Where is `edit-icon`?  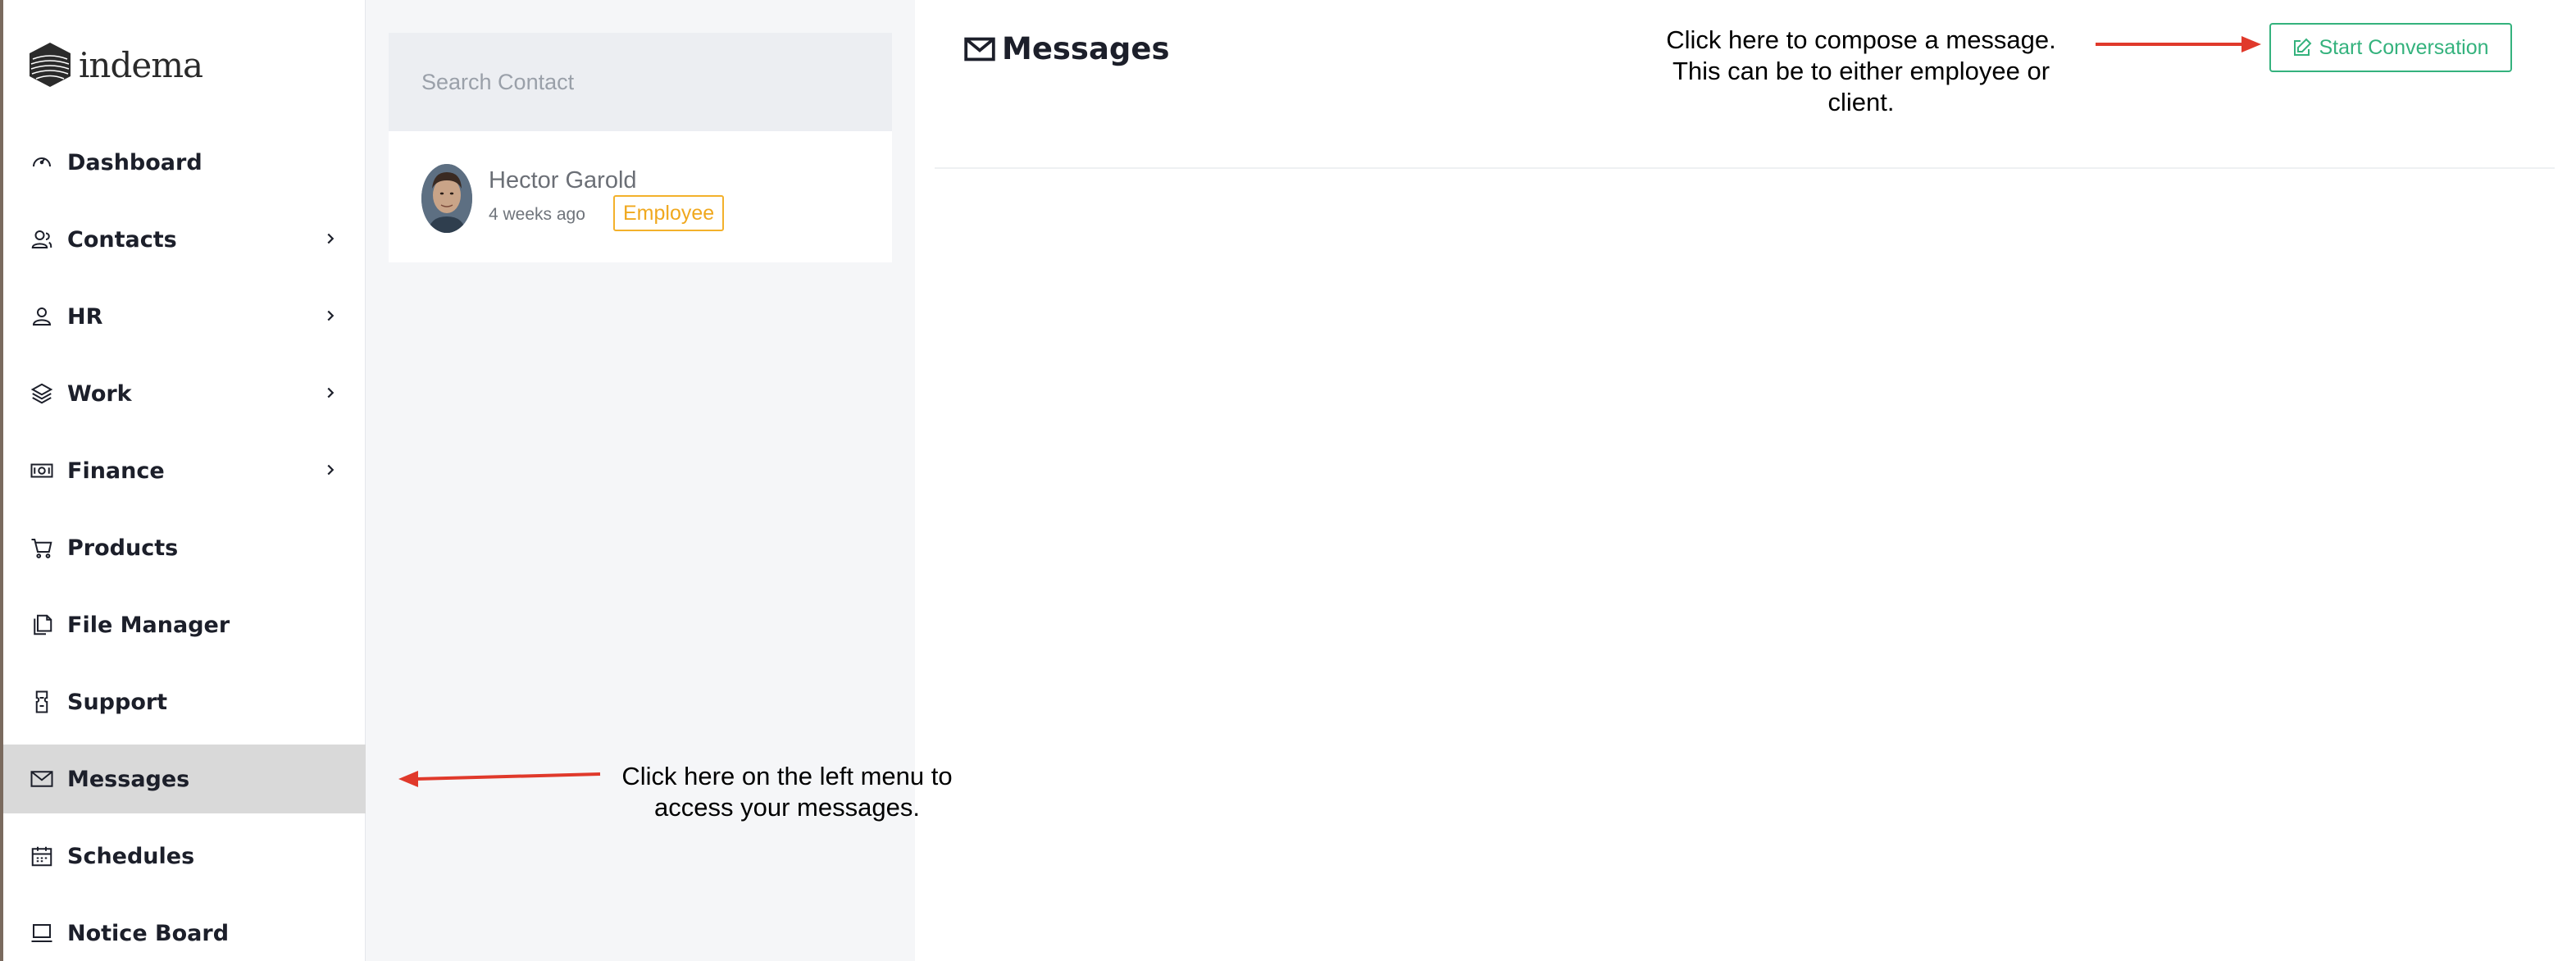 edit-icon is located at coordinates (2303, 47).